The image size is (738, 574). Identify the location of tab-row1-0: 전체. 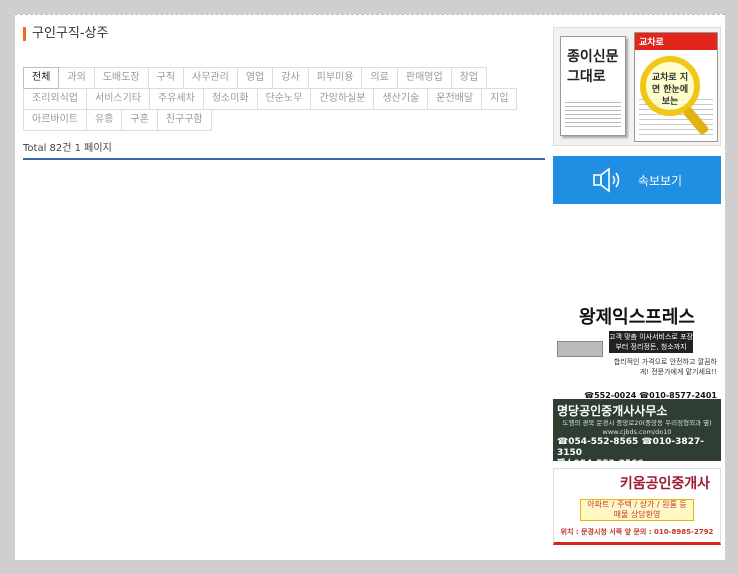
(41, 78).